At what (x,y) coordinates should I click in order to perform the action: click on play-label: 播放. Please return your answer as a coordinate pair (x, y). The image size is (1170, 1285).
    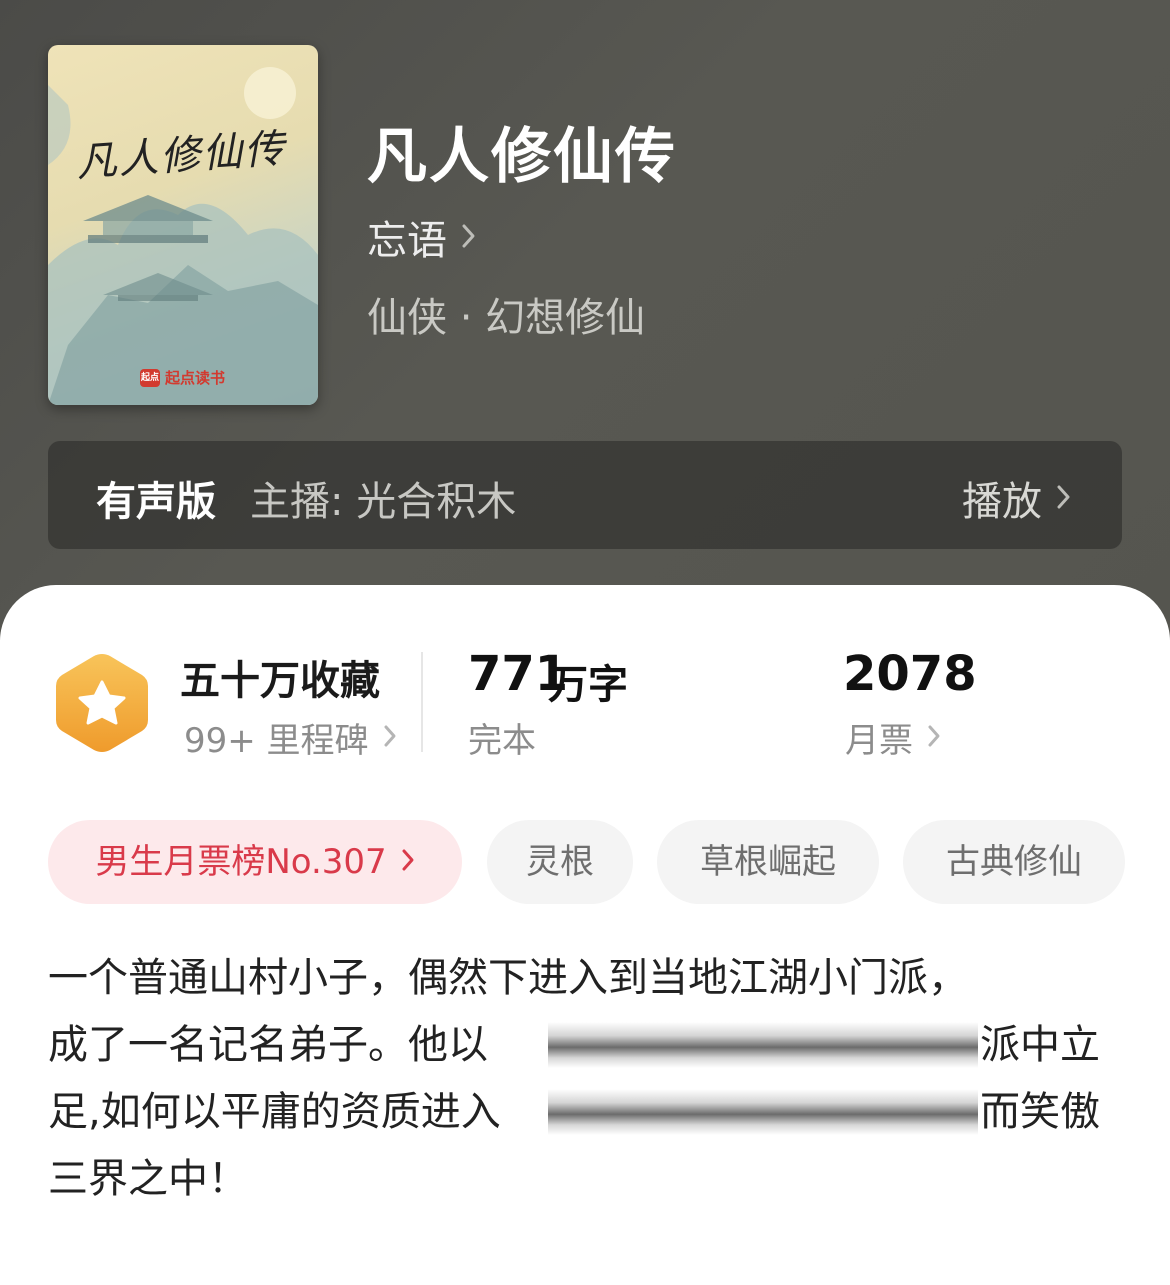
    Looking at the image, I should click on (1002, 502).